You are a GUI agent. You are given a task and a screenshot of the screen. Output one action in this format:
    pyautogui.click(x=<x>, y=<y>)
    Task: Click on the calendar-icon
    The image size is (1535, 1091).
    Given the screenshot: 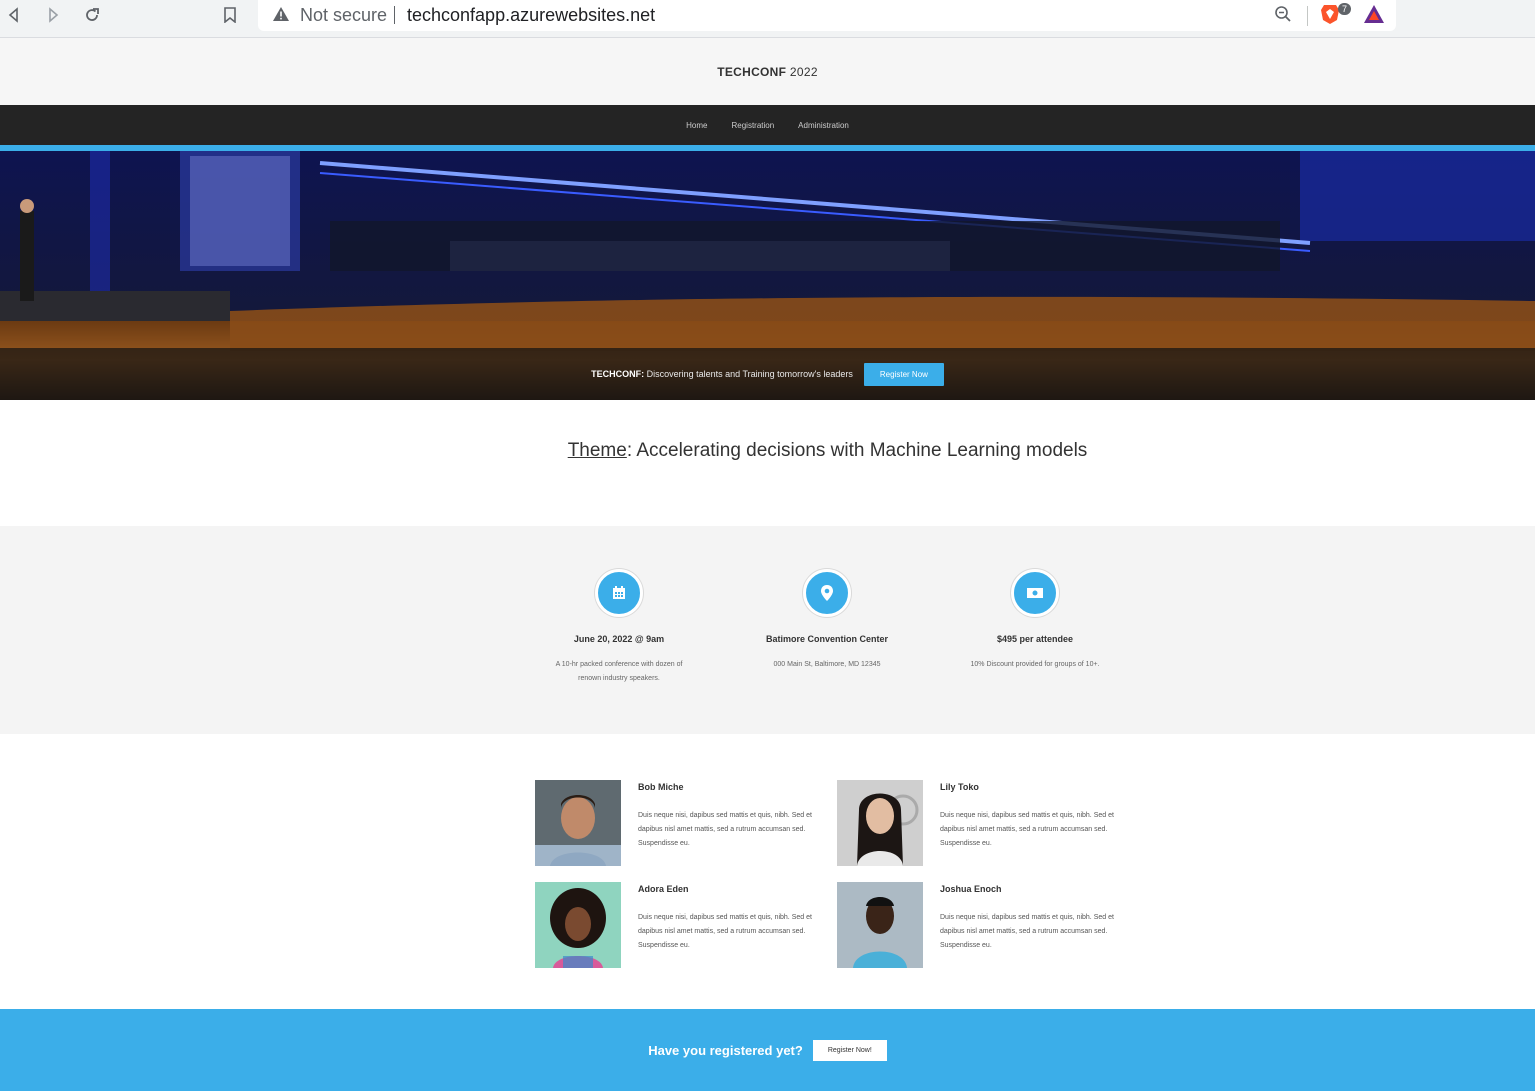 What is the action you would take?
    pyautogui.click(x=619, y=593)
    